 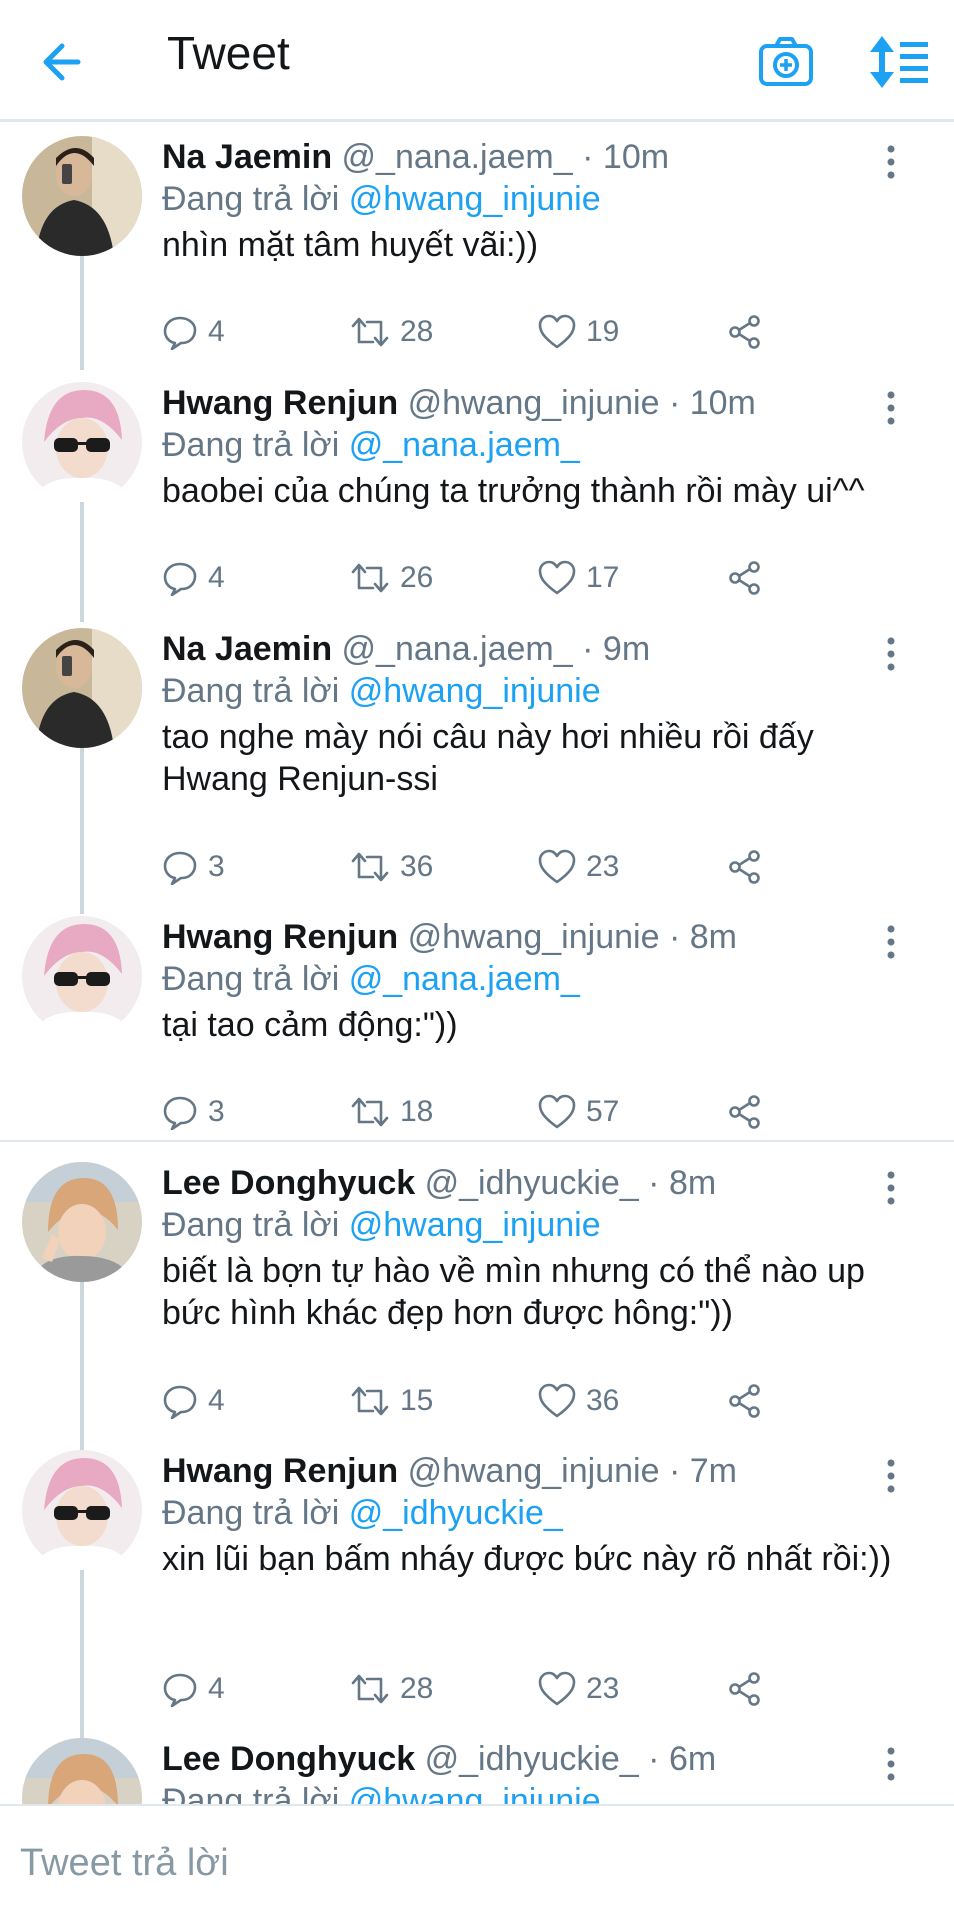 I want to click on tweet-text: tại tao cảm động:")), so click(x=310, y=1025).